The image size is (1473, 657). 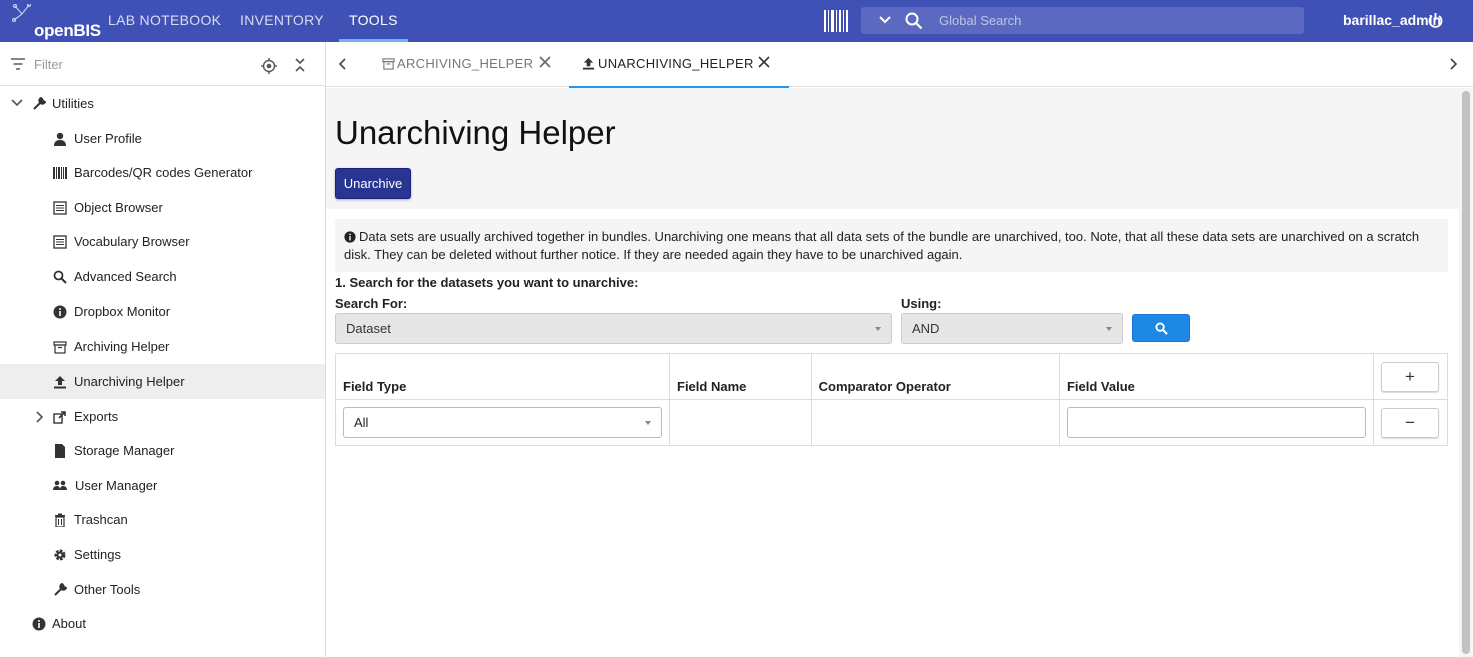 What do you see at coordinates (134, 64) in the screenshot?
I see `filter-input` at bounding box center [134, 64].